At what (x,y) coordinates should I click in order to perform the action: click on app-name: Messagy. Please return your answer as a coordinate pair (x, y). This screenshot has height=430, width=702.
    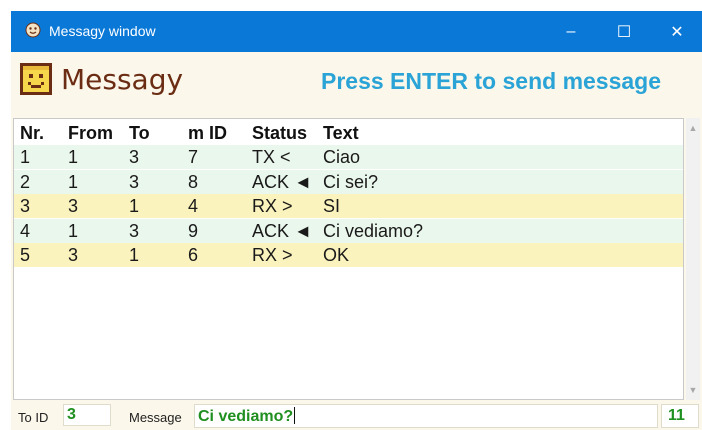
    Looking at the image, I should click on (122, 79).